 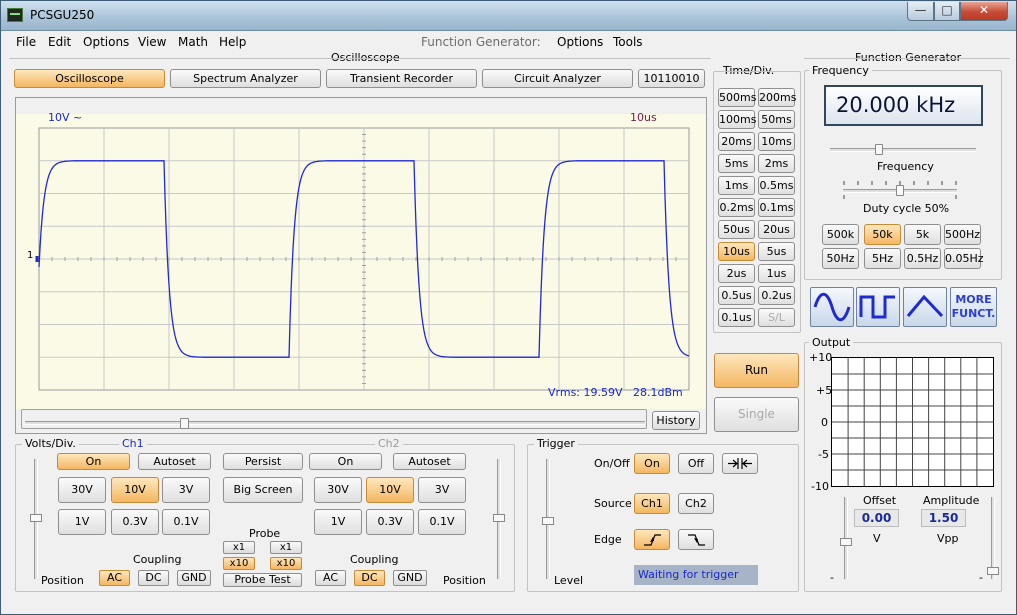 What do you see at coordinates (263, 461) in the screenshot?
I see `persist-button: Persist` at bounding box center [263, 461].